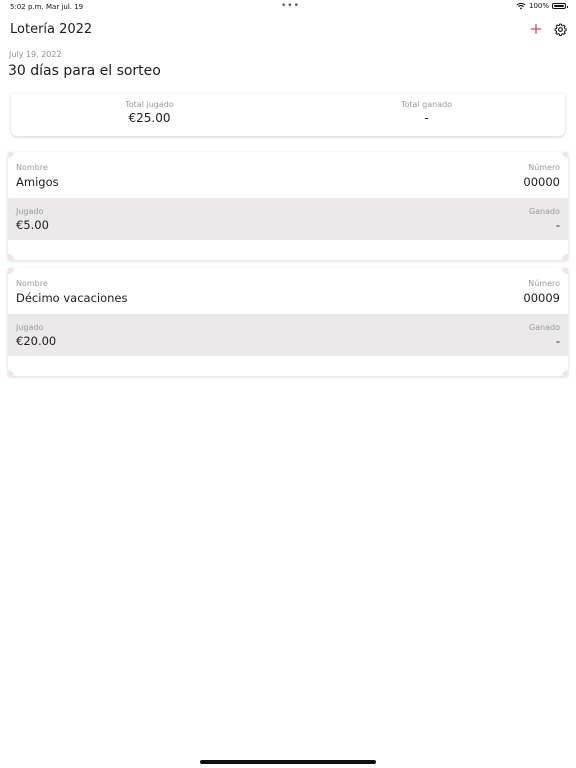 The width and height of the screenshot is (576, 768). I want to click on ticket-number: 00000, so click(541, 182).